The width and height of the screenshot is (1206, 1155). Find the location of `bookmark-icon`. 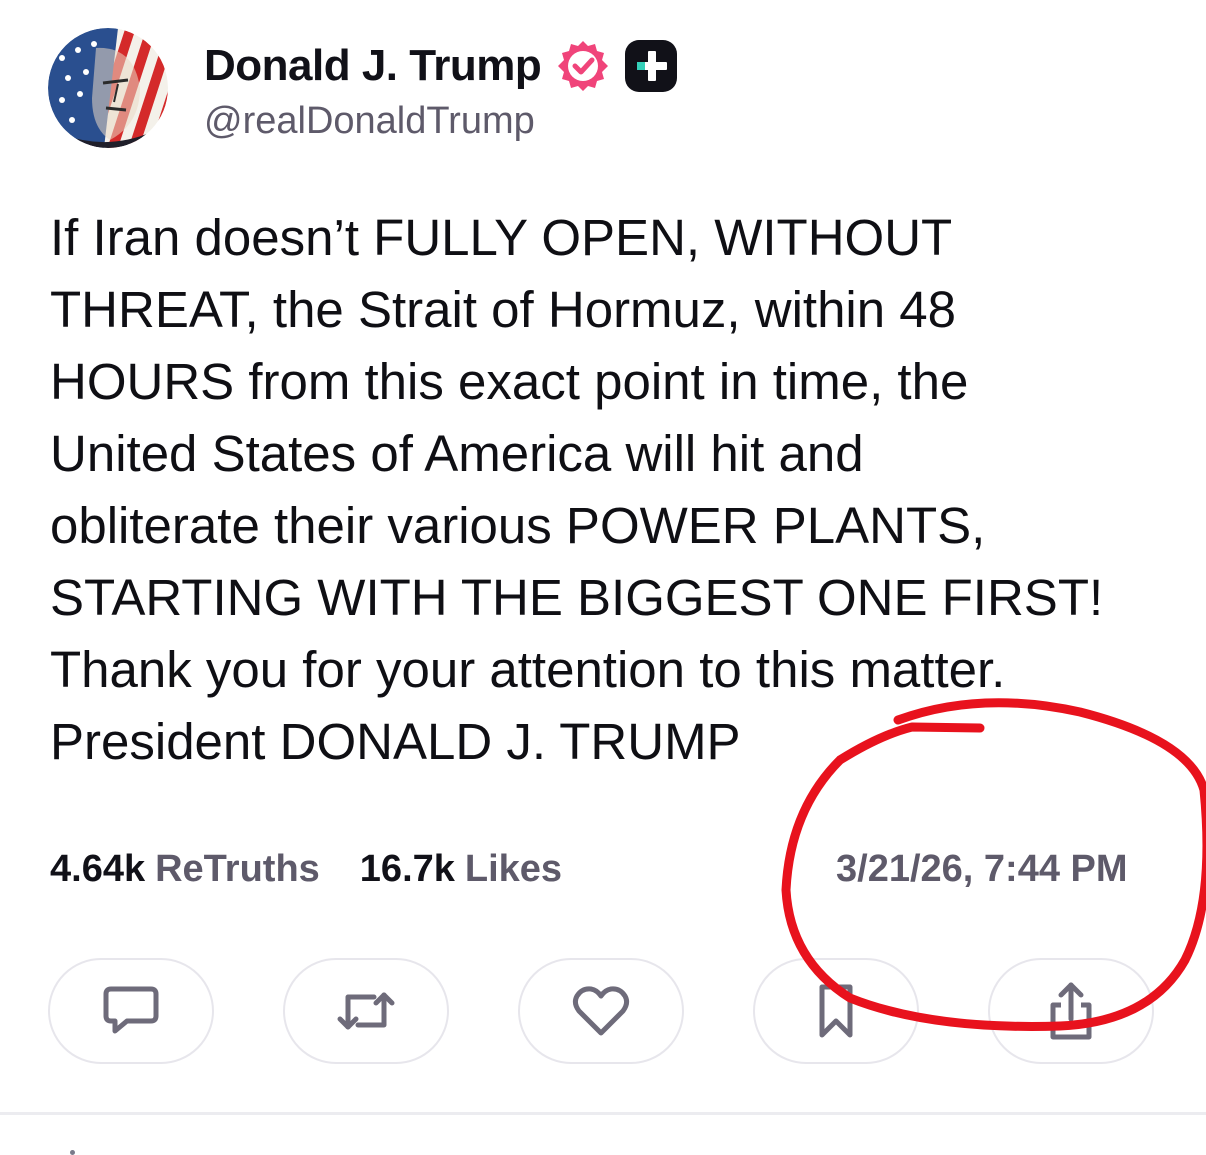

bookmark-icon is located at coordinates (836, 1011).